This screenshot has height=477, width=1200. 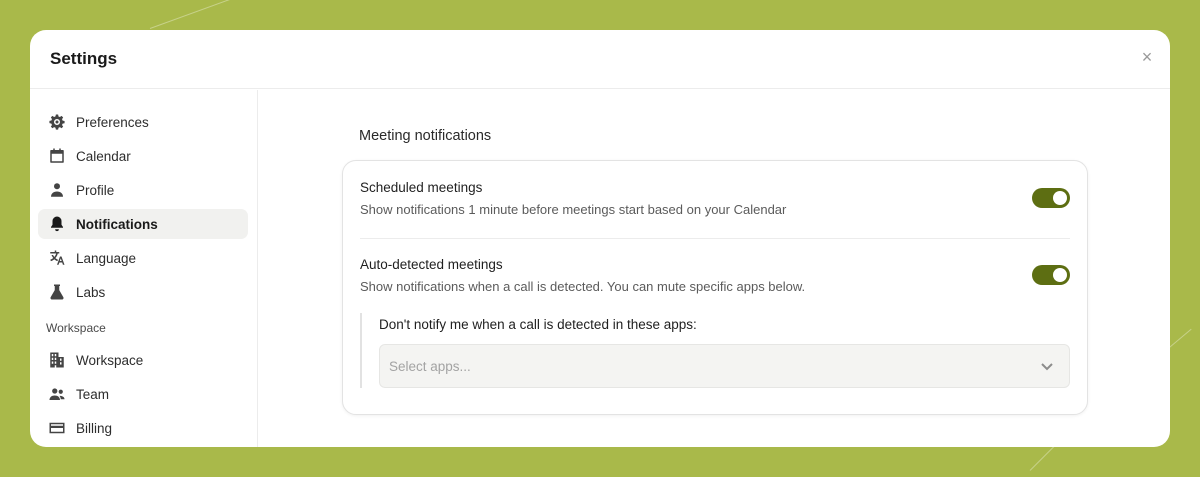 I want to click on modal-title: Settings, so click(x=84, y=58).